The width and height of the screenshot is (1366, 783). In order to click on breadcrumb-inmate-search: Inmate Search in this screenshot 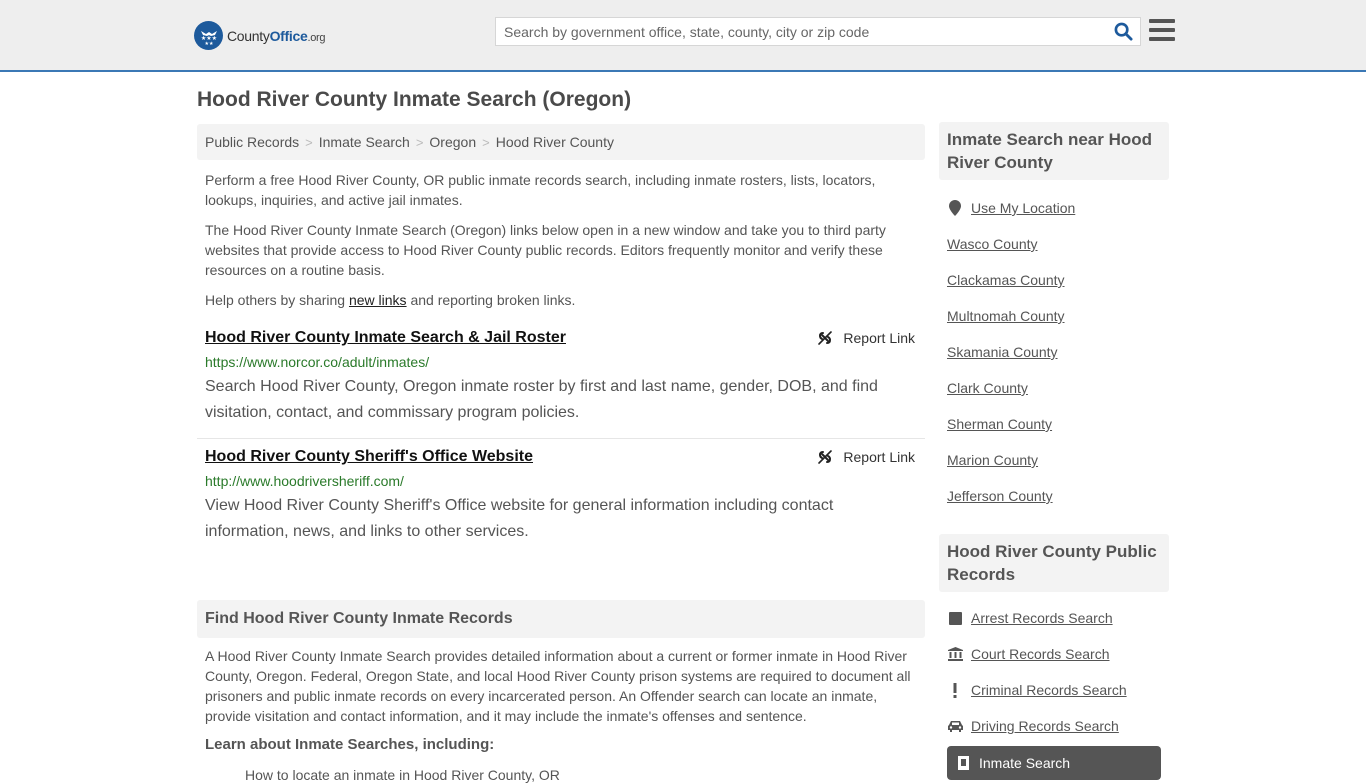, I will do `click(364, 142)`.